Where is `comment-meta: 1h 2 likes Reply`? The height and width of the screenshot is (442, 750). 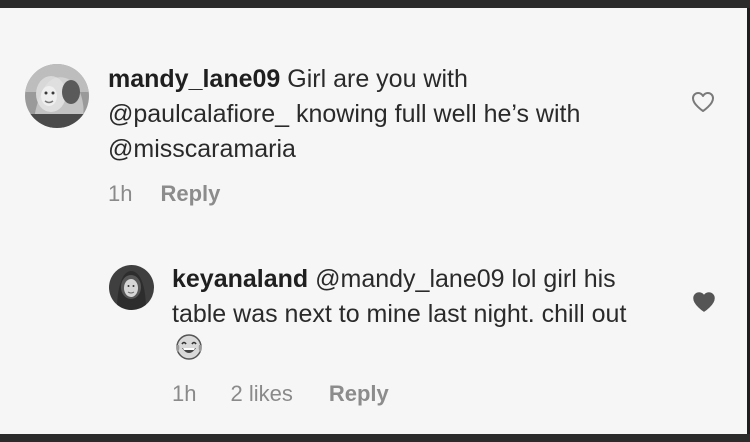 comment-meta: 1h 2 likes Reply is located at coordinates (280, 394).